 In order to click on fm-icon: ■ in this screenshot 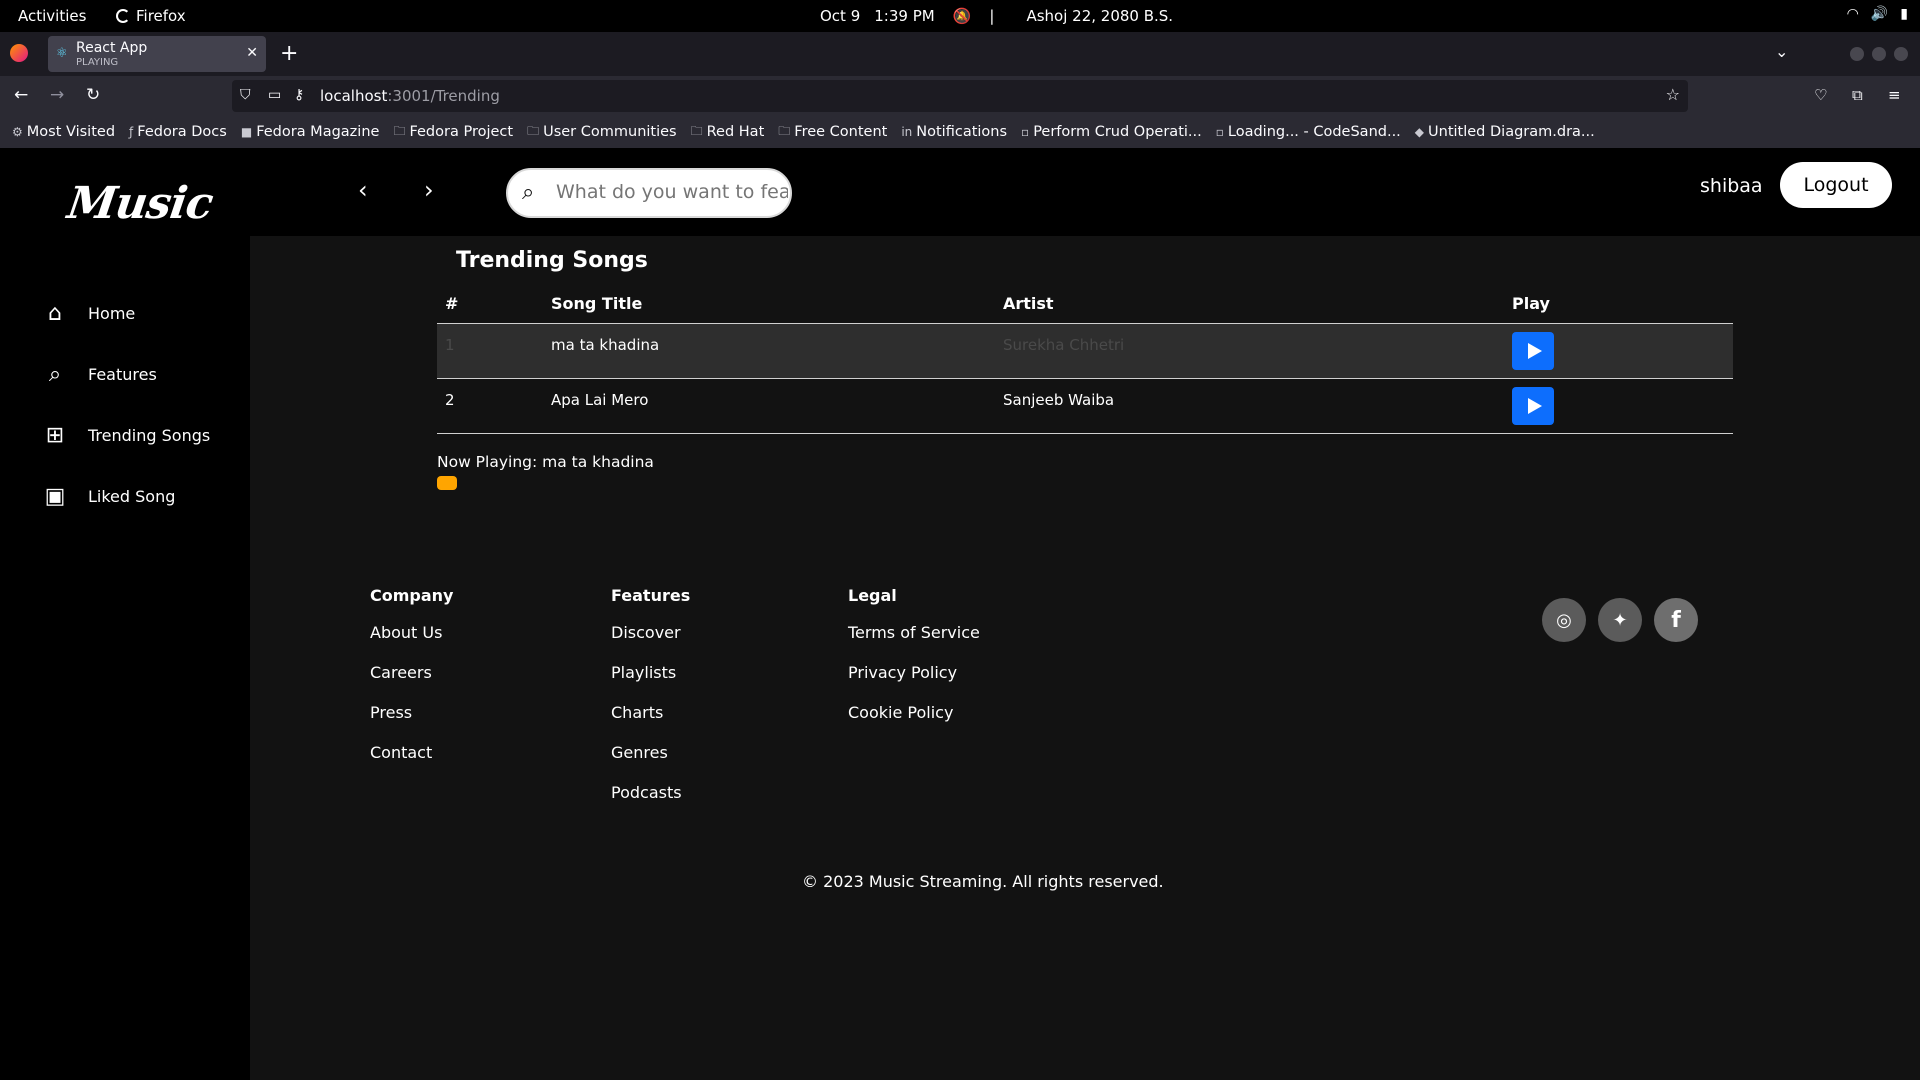, I will do `click(246, 132)`.